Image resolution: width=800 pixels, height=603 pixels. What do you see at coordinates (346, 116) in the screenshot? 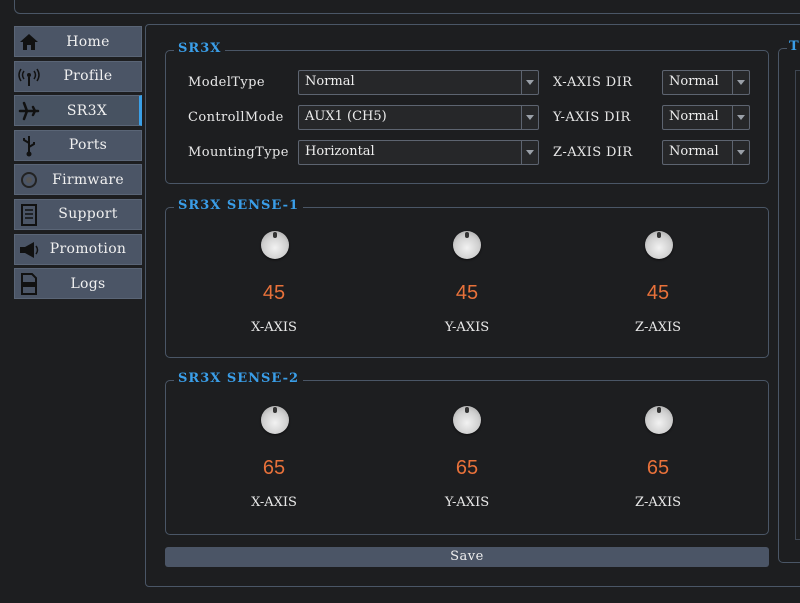
I see `control-mode-value: AUX1 (CH5)` at bounding box center [346, 116].